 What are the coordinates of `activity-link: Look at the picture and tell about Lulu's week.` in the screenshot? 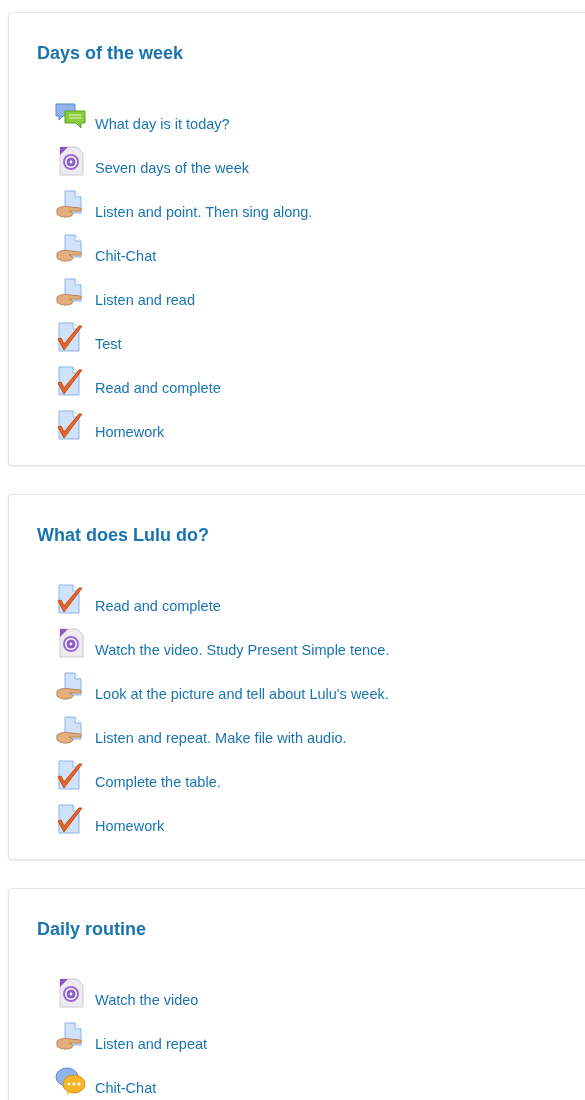 It's located at (242, 694).